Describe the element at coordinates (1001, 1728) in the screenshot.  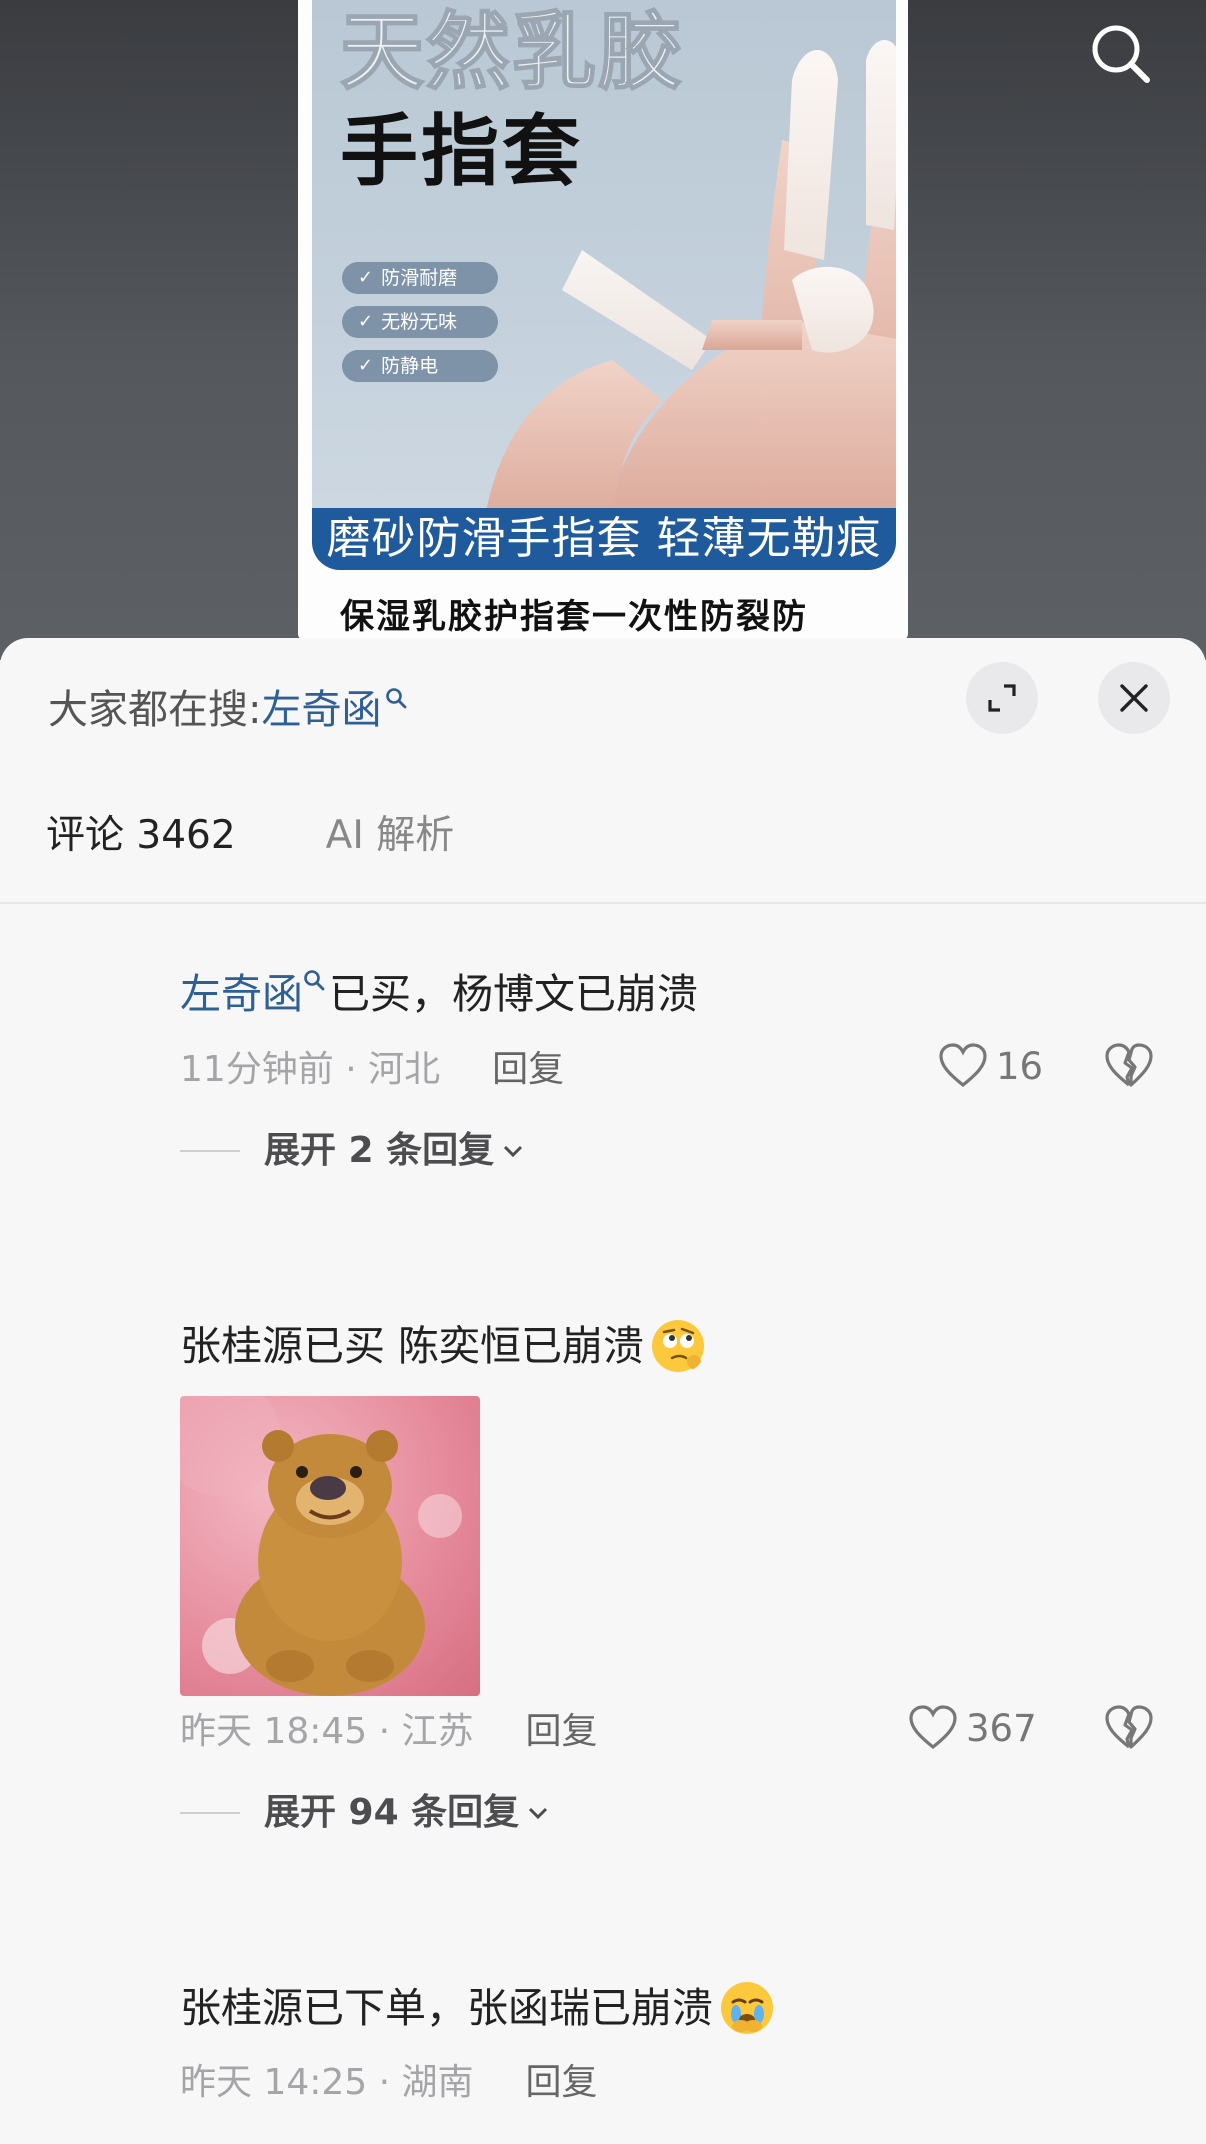
I see `like-count: 367` at that location.